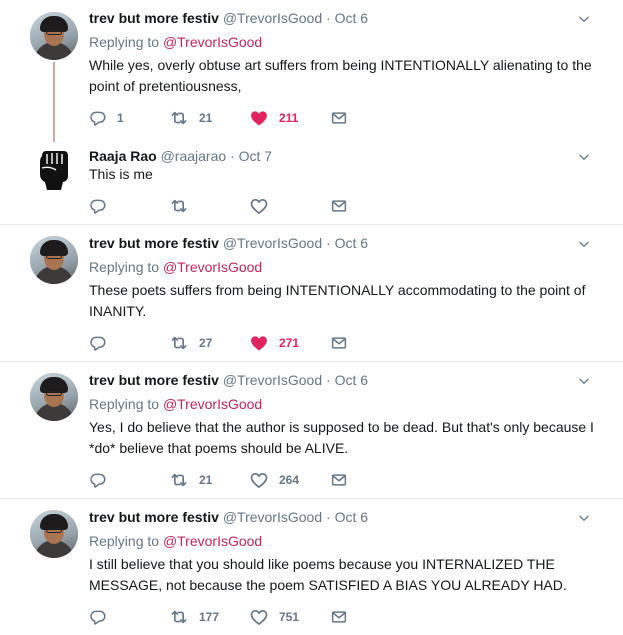 This screenshot has height=635, width=623. Describe the element at coordinates (274, 343) in the screenshot. I see `like-button: 271` at that location.